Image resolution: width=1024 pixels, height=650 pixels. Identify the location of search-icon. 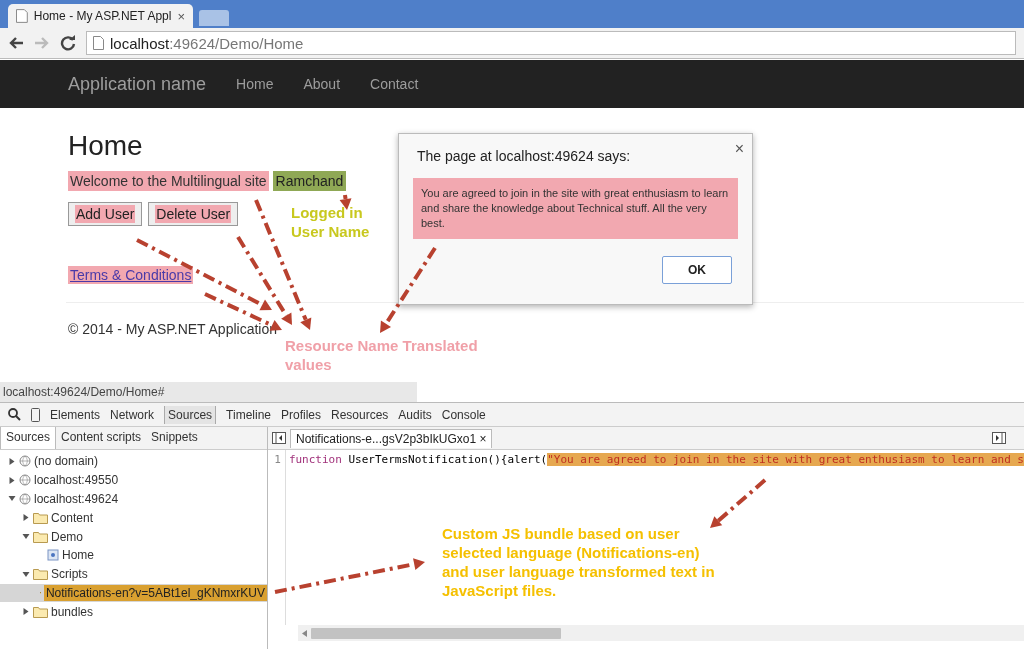
(14, 414).